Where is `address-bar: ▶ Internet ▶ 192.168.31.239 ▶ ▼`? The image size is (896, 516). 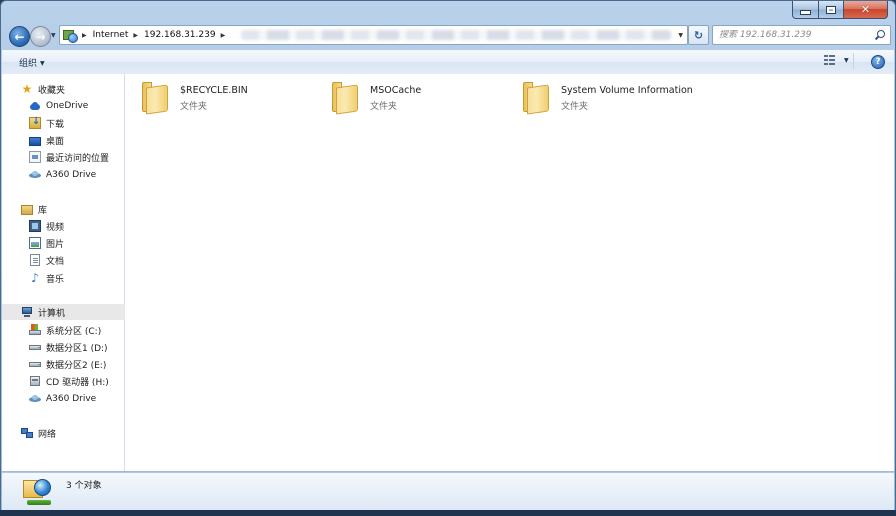
address-bar: ▶ Internet ▶ 192.168.31.239 ▶ ▼ is located at coordinates (373, 35).